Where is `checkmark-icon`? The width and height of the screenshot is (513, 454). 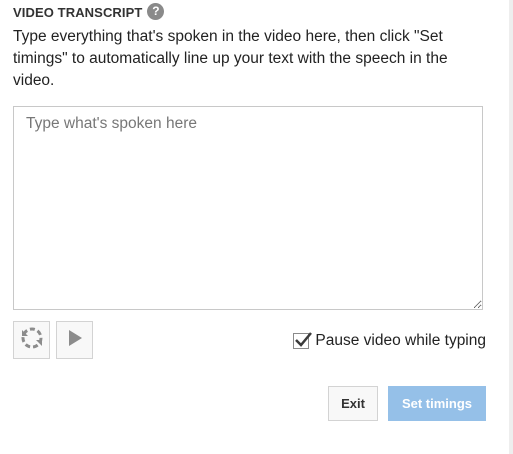 checkmark-icon is located at coordinates (304, 339).